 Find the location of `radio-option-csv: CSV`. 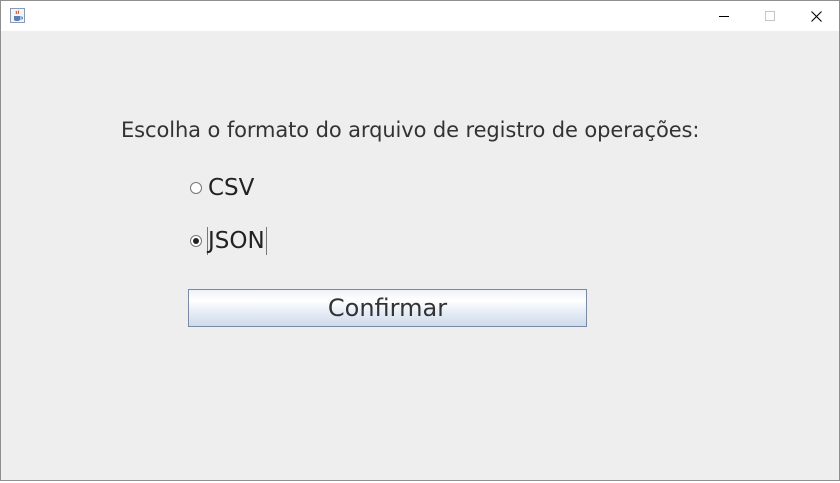

radio-option-csv: CSV is located at coordinates (222, 188).